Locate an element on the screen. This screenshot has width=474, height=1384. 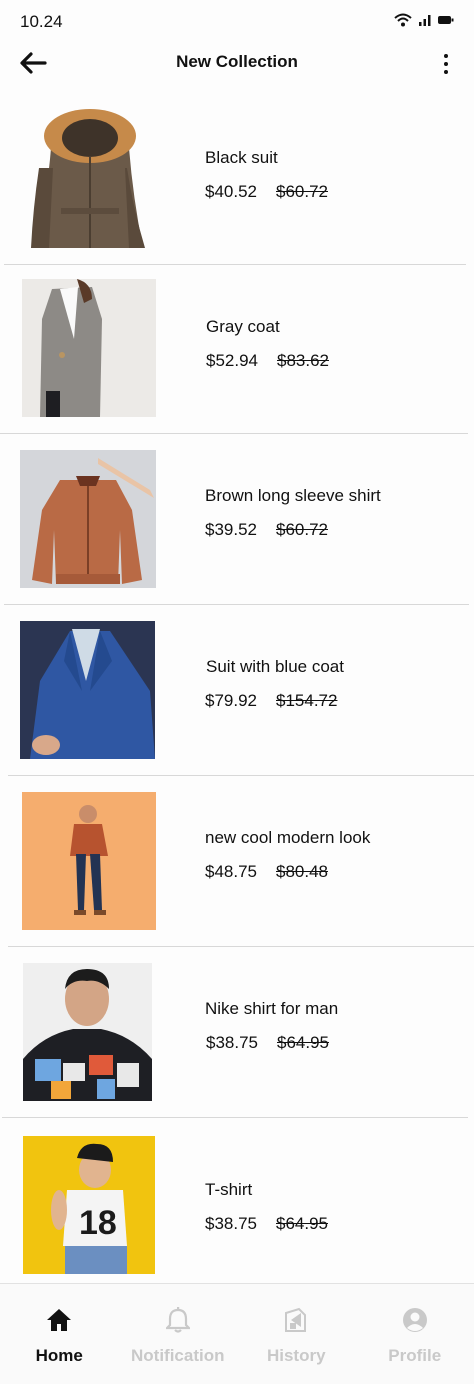
product-price: $52.94 is located at coordinates (232, 360).